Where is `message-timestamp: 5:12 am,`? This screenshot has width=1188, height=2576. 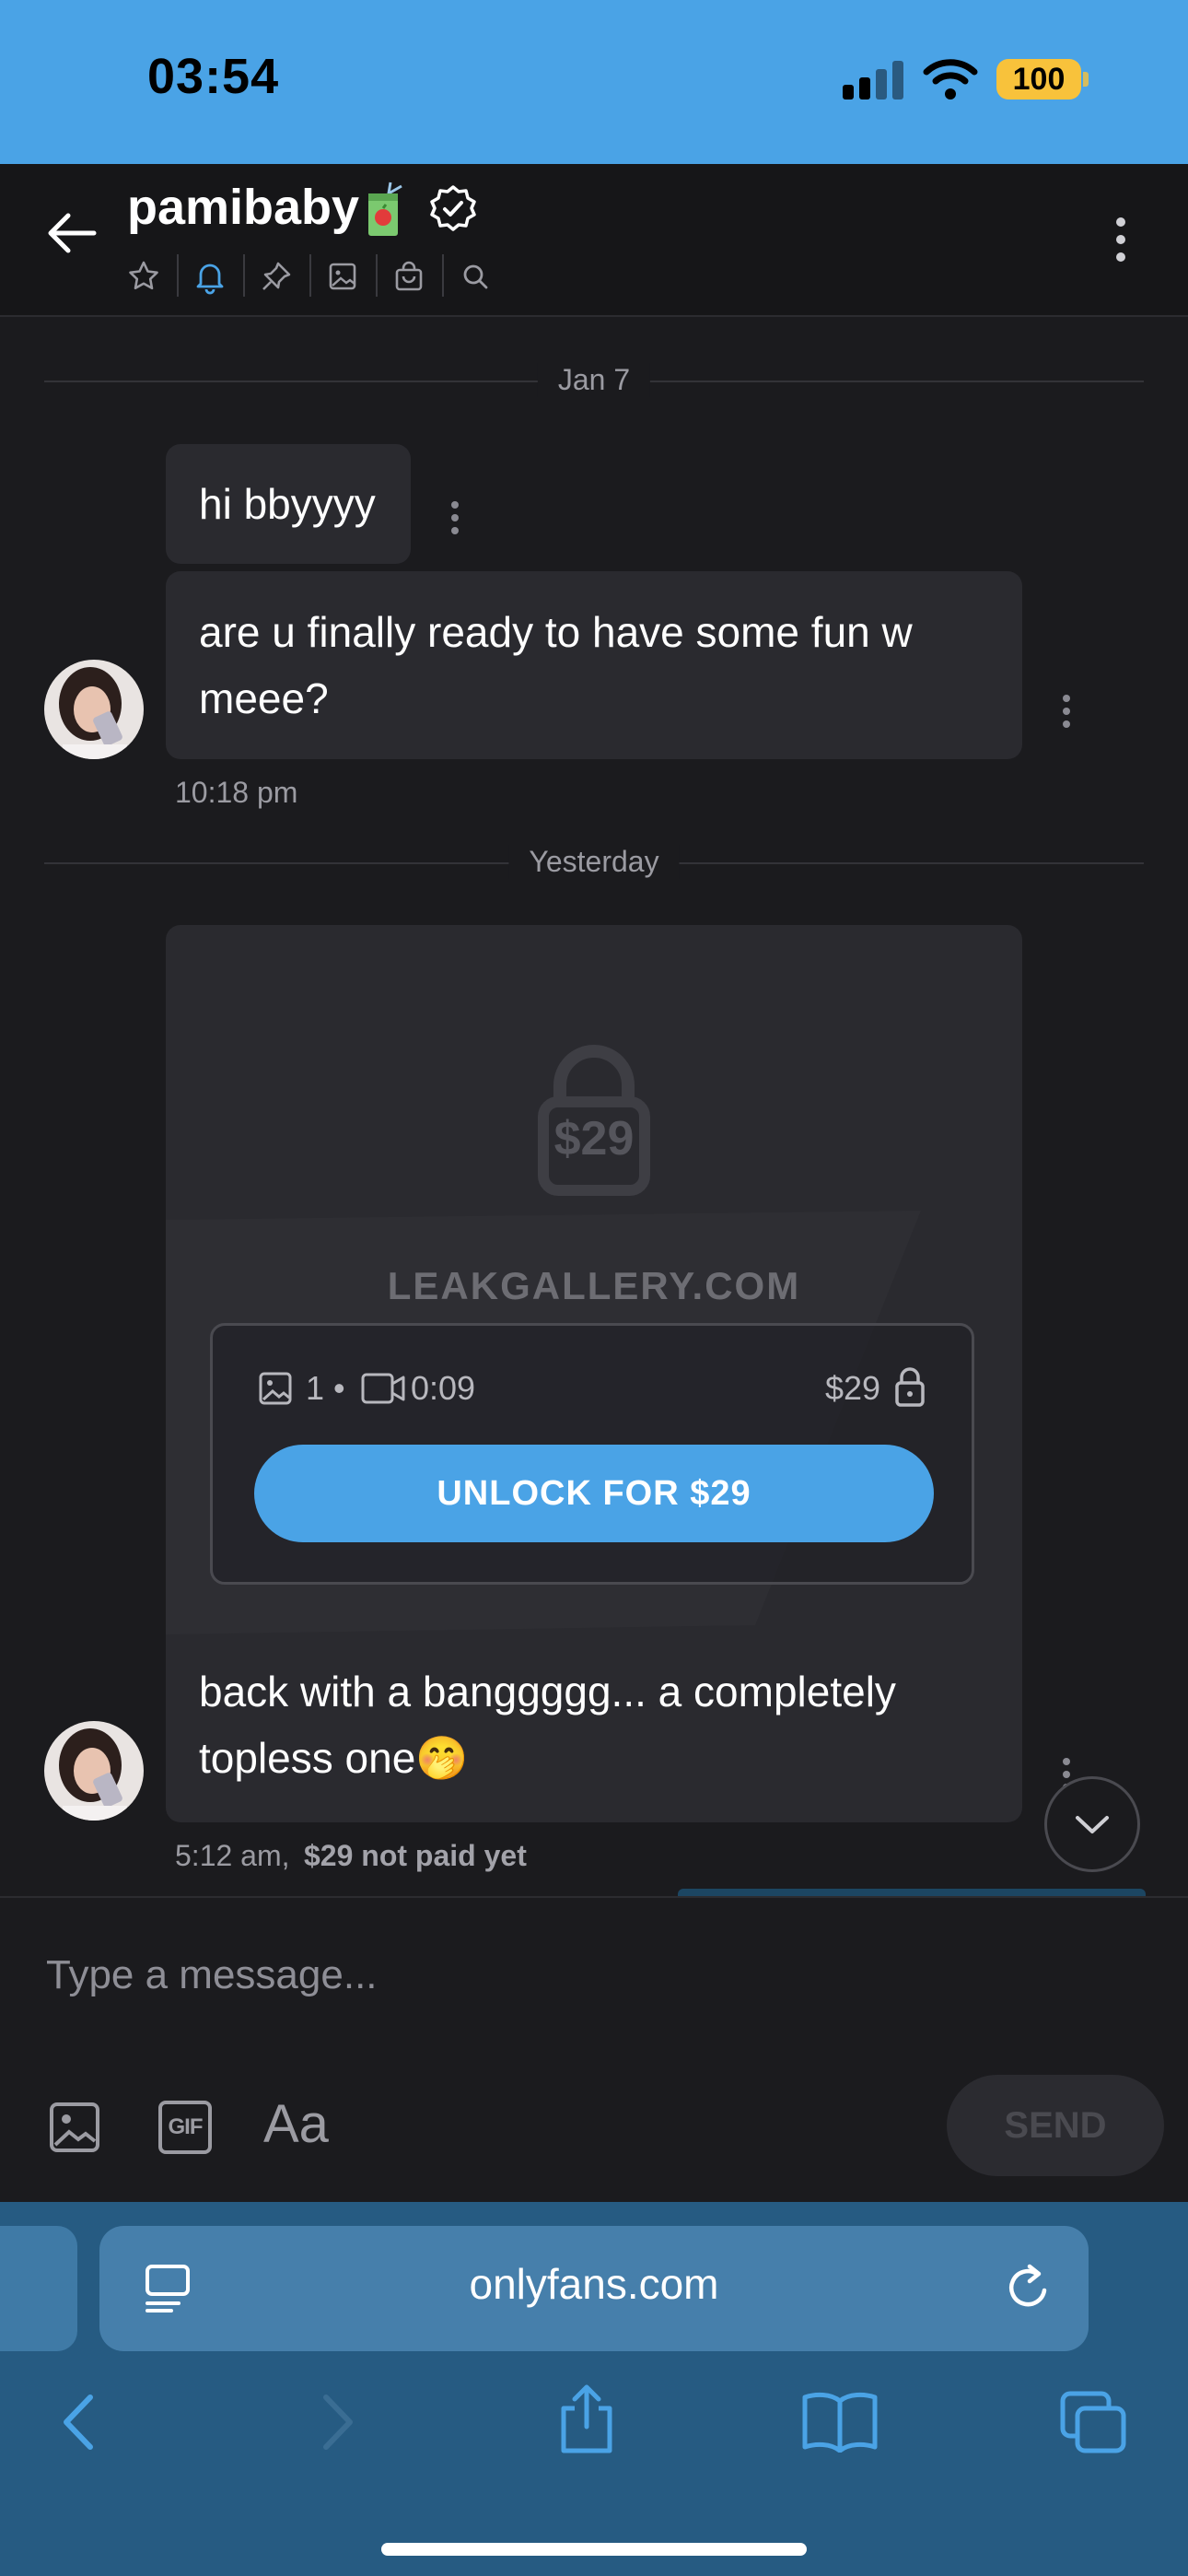 message-timestamp: 5:12 am, is located at coordinates (232, 1855).